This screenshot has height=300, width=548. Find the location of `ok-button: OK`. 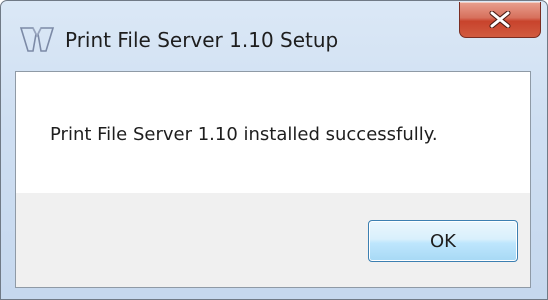

ok-button: OK is located at coordinates (443, 241).